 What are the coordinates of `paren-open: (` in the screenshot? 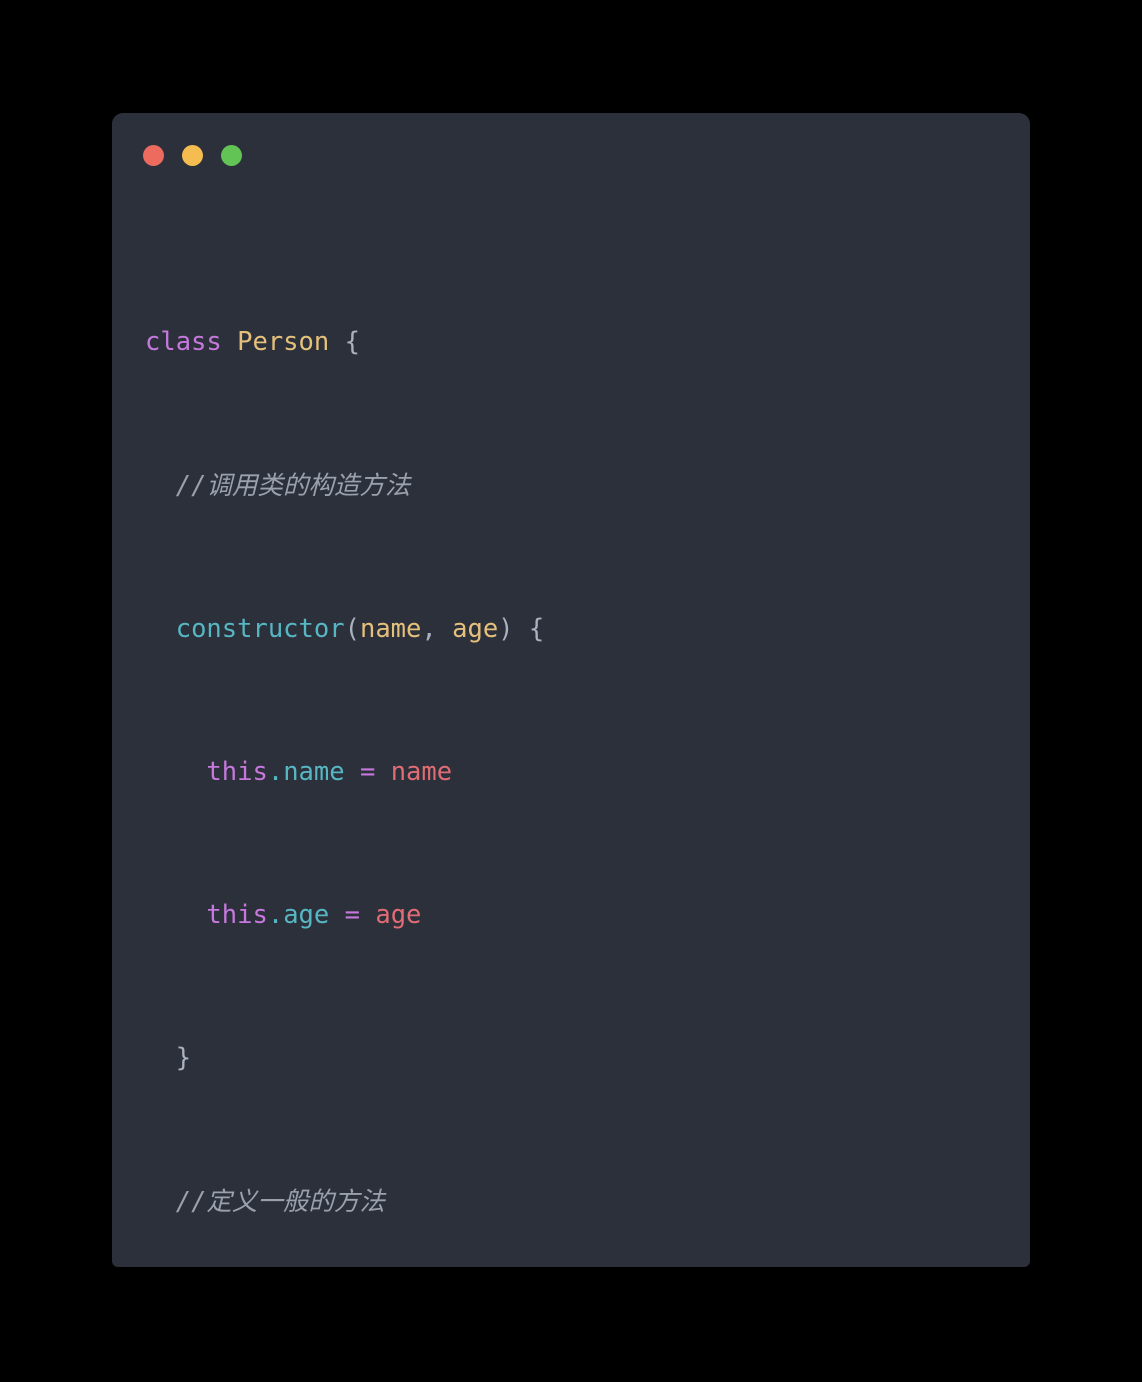 It's located at (352, 628).